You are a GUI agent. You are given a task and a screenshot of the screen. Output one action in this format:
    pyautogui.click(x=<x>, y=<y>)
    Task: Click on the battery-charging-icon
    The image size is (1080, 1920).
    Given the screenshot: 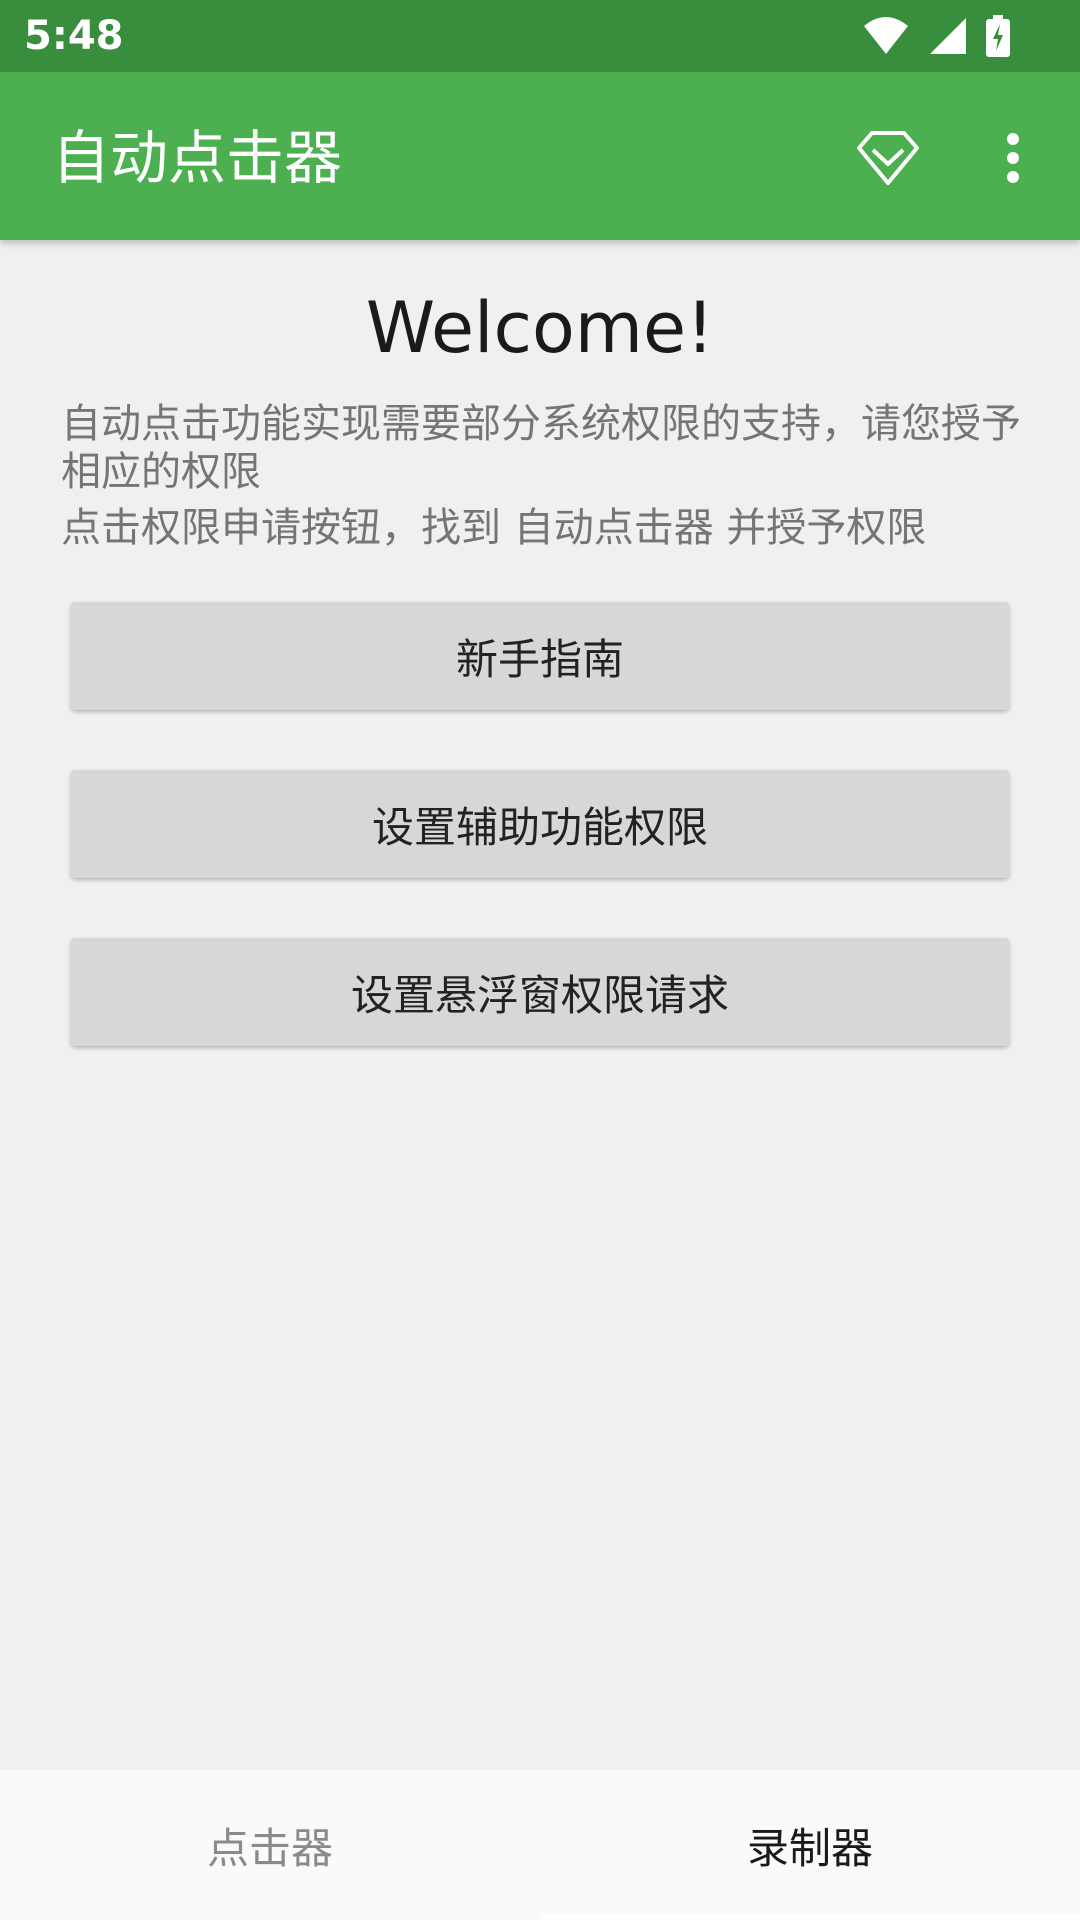 What is the action you would take?
    pyautogui.click(x=998, y=36)
    